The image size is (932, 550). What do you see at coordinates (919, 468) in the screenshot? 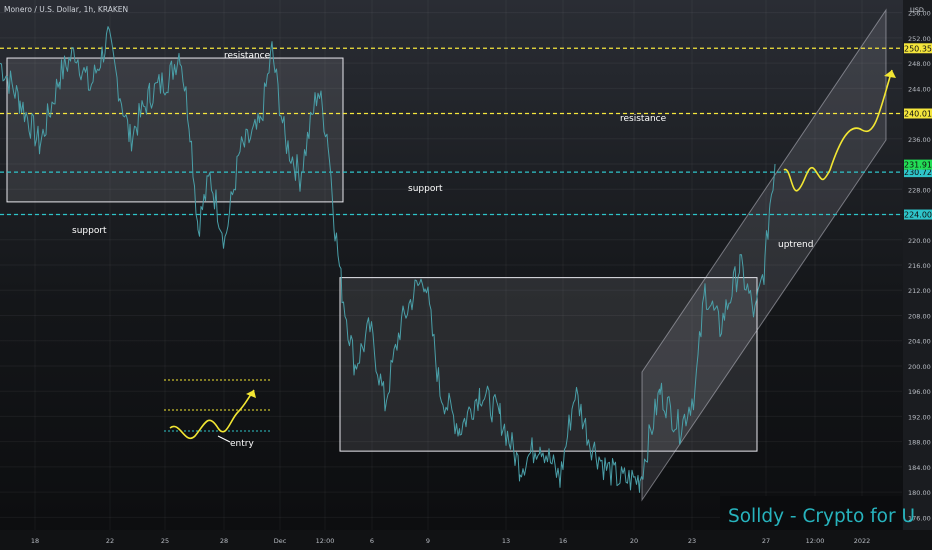
I see `y-tick-label: 184.00` at bounding box center [919, 468].